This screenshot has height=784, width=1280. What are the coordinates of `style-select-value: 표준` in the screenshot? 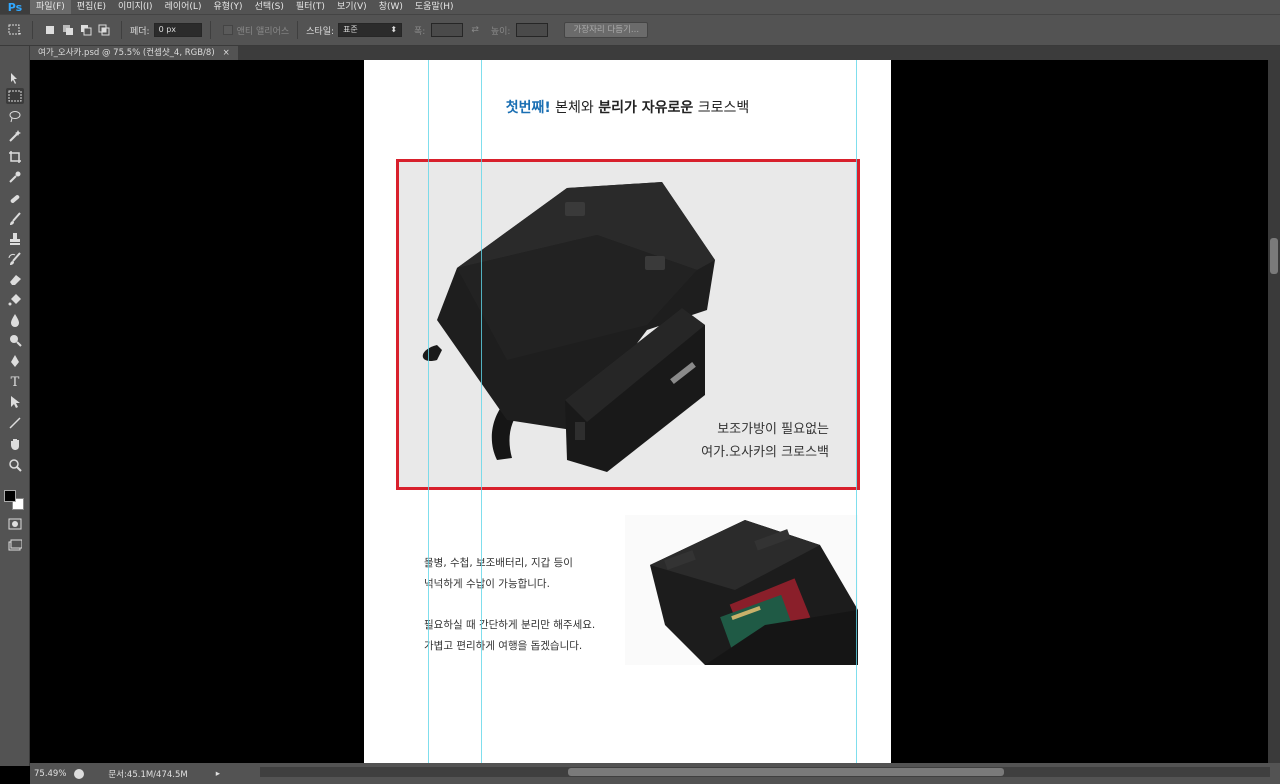 It's located at (350, 29).